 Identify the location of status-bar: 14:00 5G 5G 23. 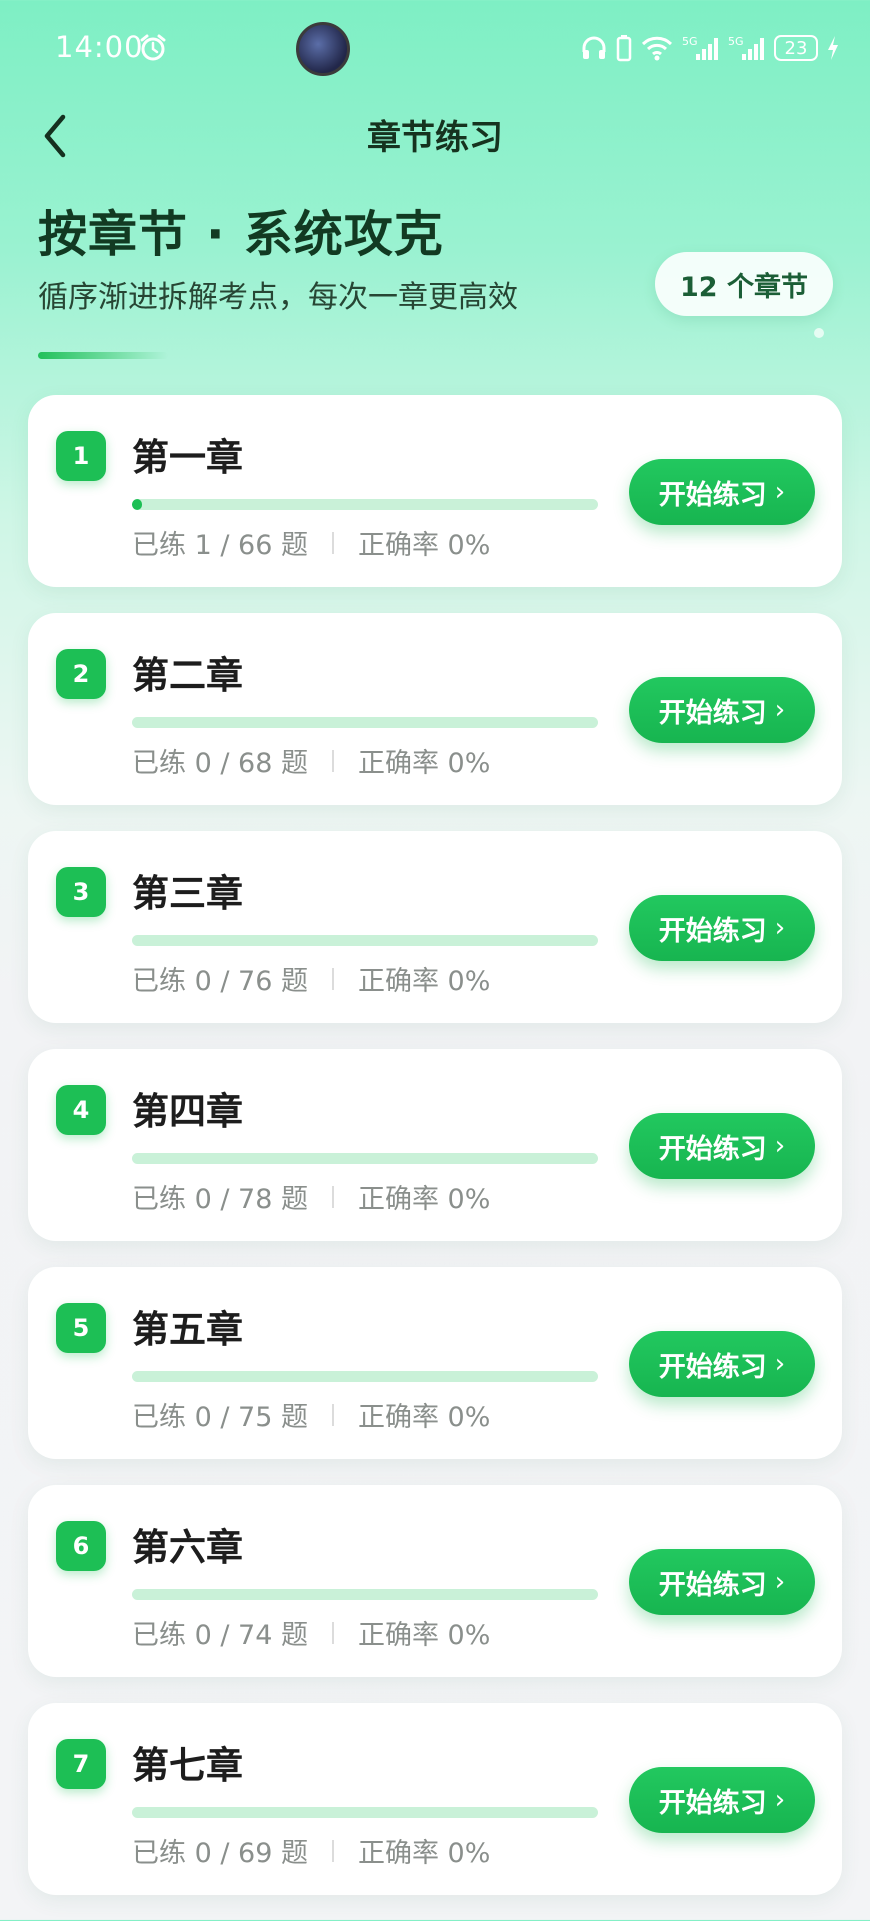
(435, 50).